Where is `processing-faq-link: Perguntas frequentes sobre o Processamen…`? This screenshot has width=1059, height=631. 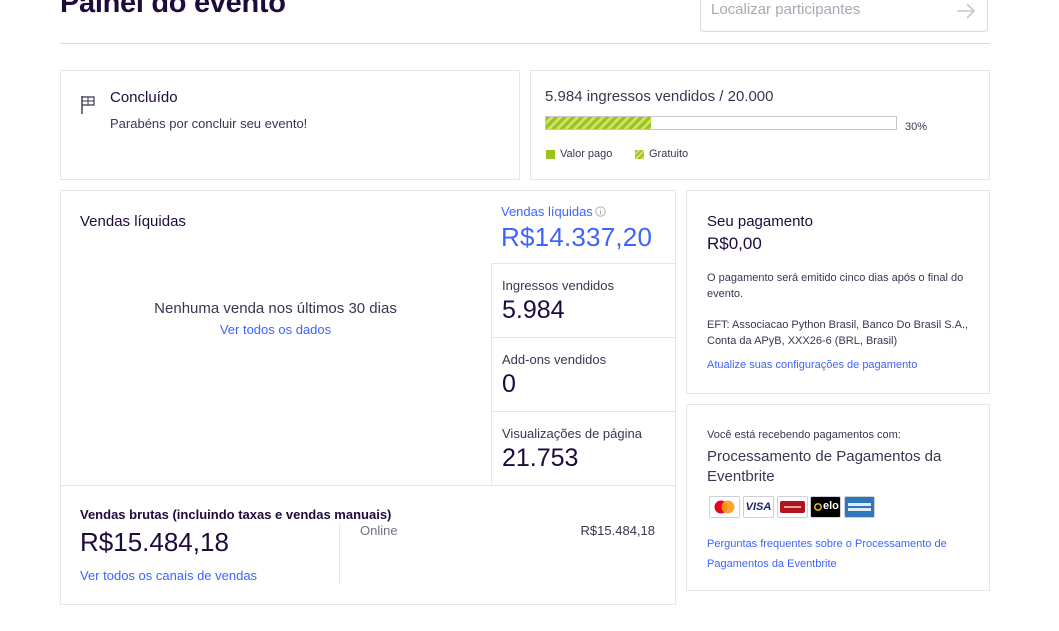 processing-faq-link: Perguntas frequentes sobre o Processamen… is located at coordinates (842, 554).